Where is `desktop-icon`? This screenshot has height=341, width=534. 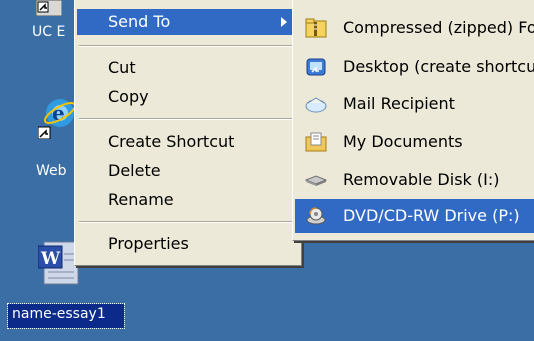 desktop-icon is located at coordinates (316, 67).